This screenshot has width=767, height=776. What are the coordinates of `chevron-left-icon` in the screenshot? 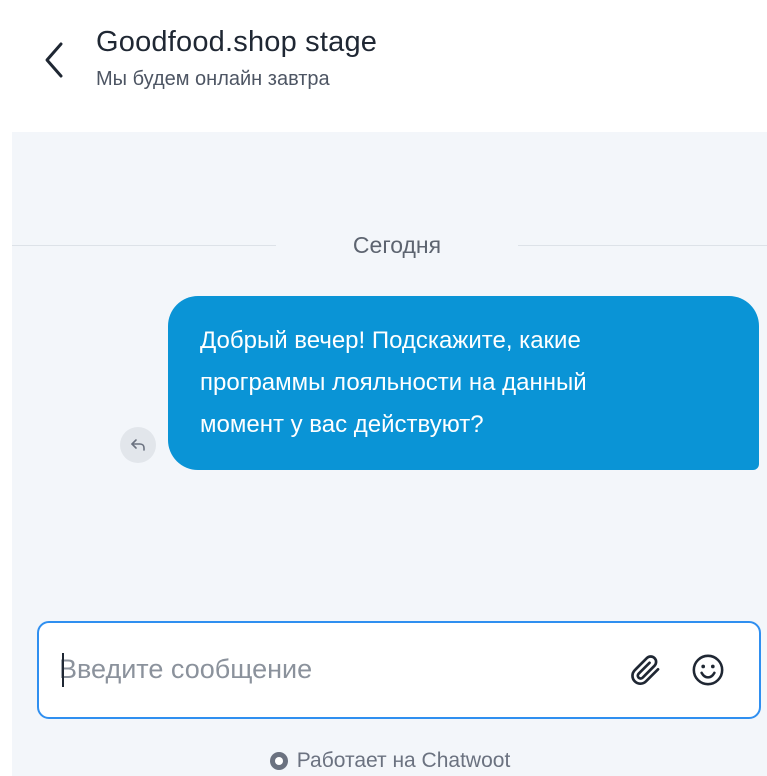 It's located at (54, 60).